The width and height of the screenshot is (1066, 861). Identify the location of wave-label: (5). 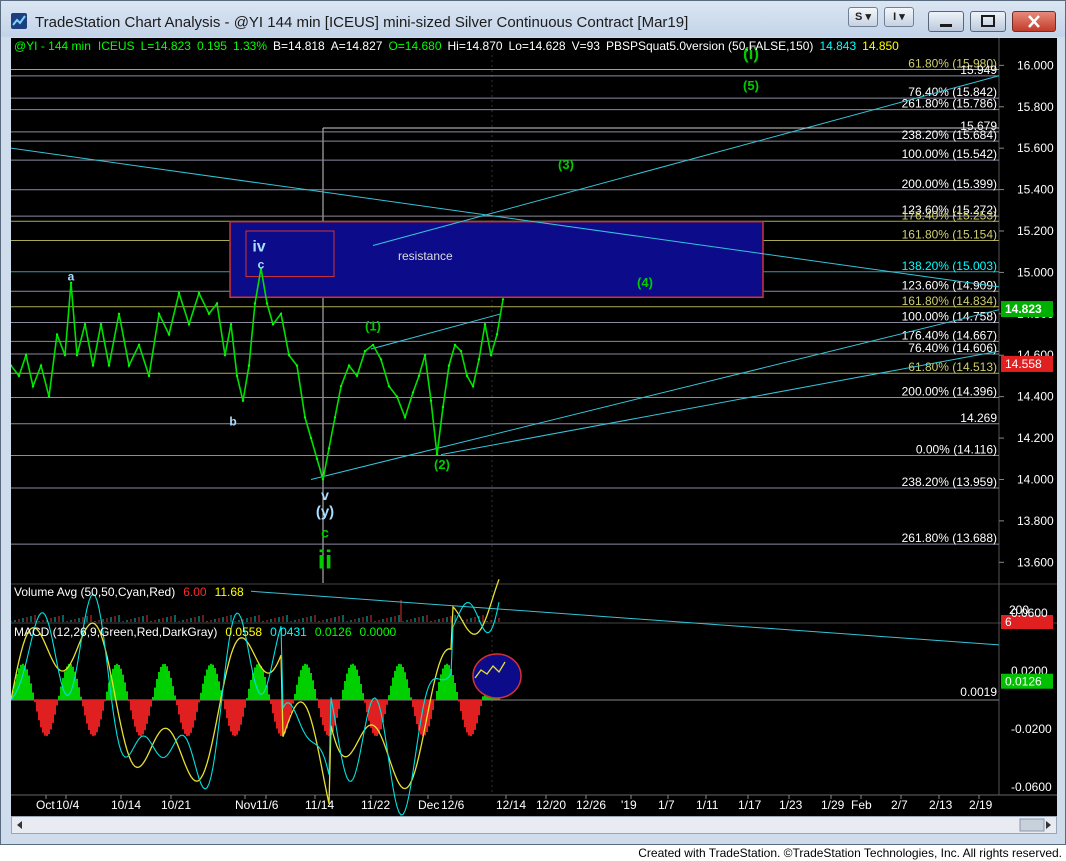
(751, 85).